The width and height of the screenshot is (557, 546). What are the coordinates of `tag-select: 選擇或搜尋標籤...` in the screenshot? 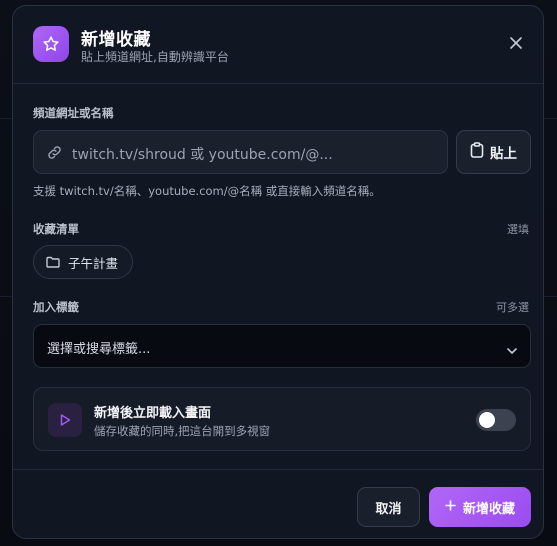 It's located at (282, 346).